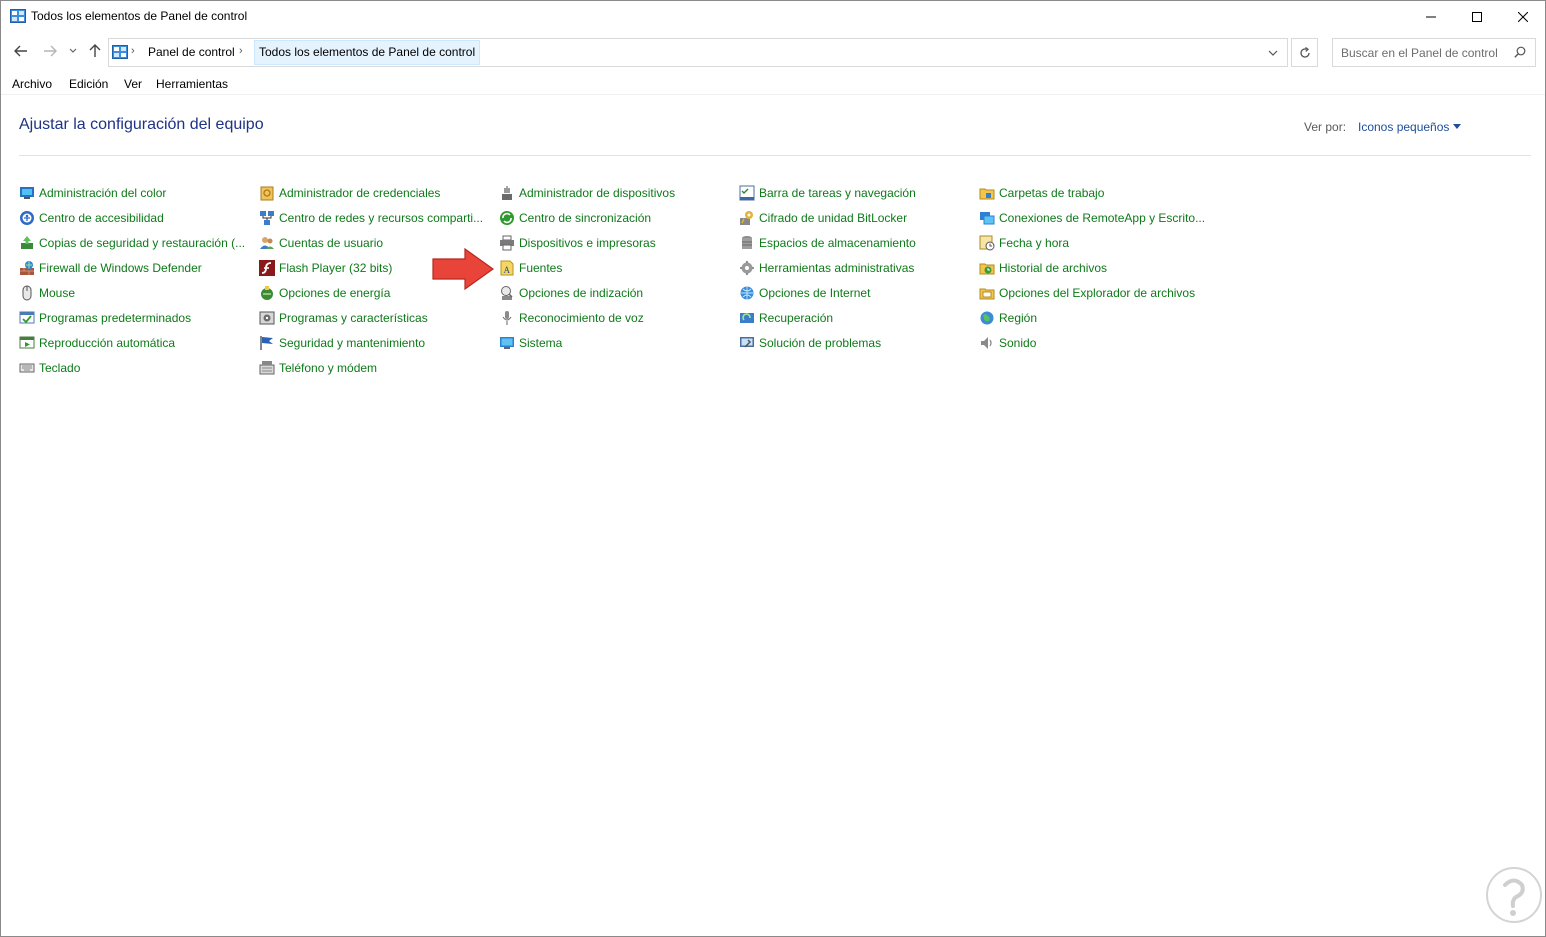 This screenshot has width=1546, height=937. I want to click on item-cuentas-de-usuario: Cuentas de usuario, so click(321, 243).